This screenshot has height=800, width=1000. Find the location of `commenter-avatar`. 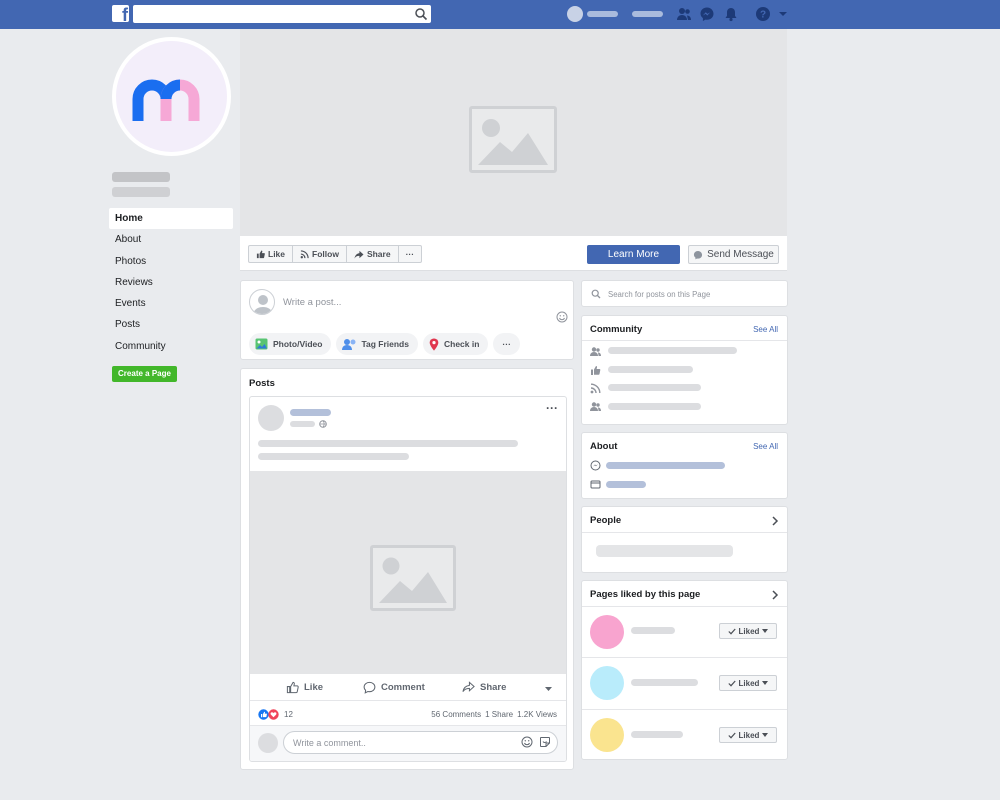

commenter-avatar is located at coordinates (268, 743).